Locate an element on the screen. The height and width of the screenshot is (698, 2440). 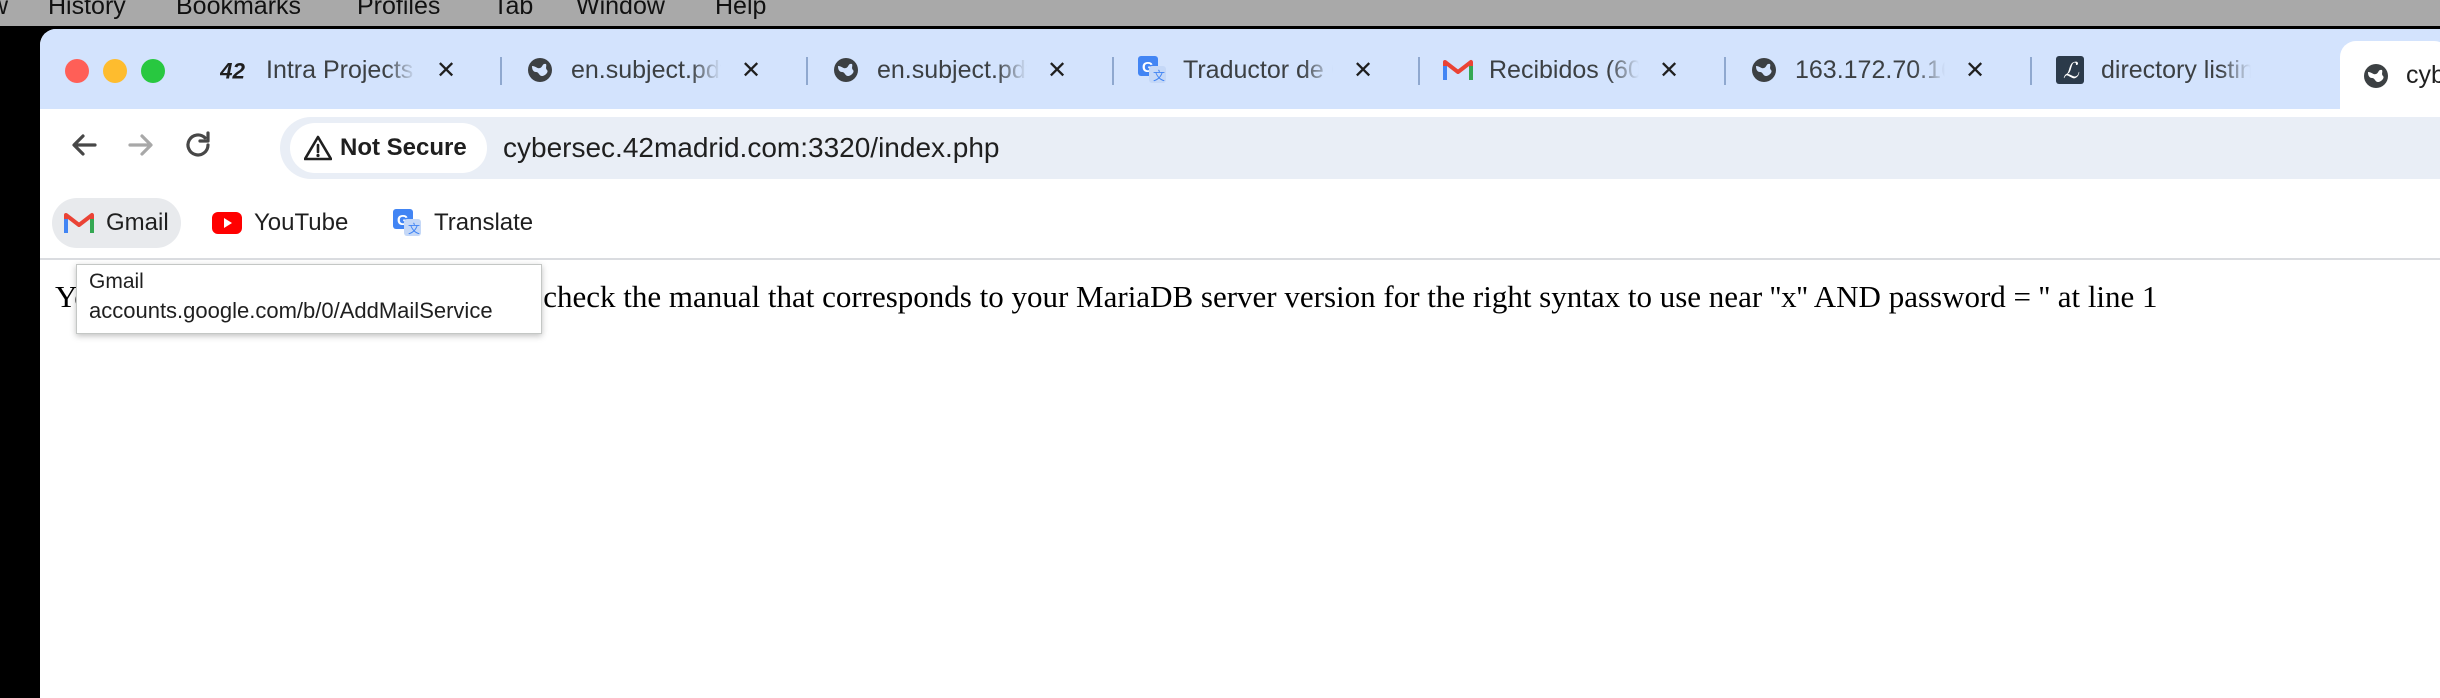
tab-title: Traductor de G is located at coordinates (1258, 69).